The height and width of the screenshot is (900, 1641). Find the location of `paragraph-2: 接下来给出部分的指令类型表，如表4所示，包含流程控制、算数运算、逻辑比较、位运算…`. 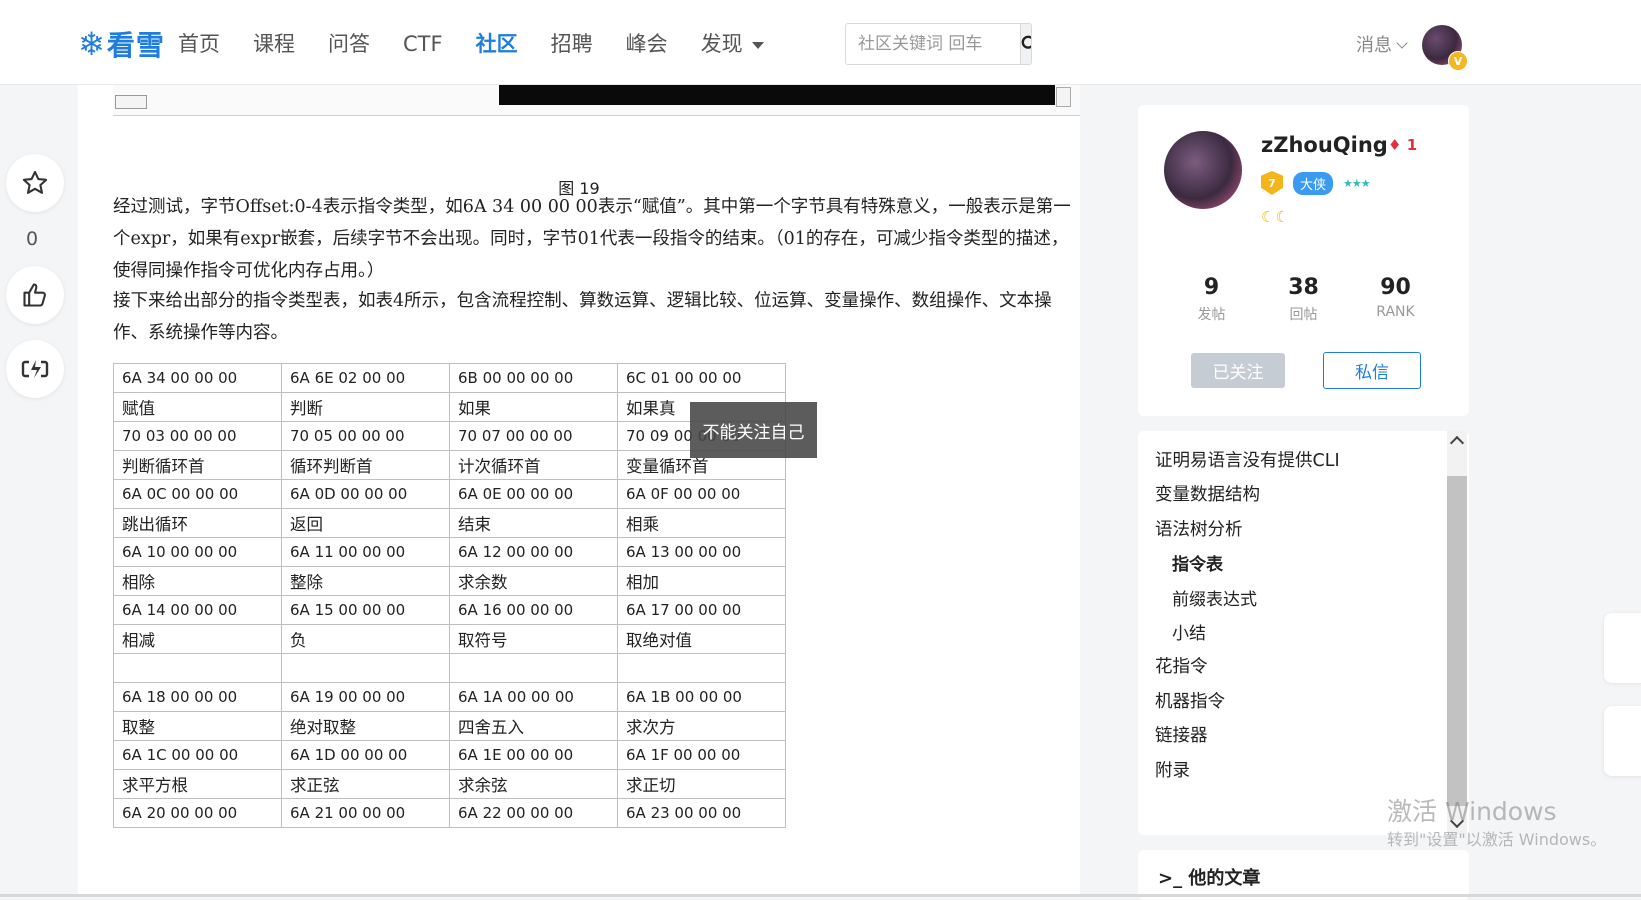

paragraph-2: 接下来给出部分的指令类型表，如表4所示，包含流程控制、算数运算、逻辑比较、位运算… is located at coordinates (582, 317).